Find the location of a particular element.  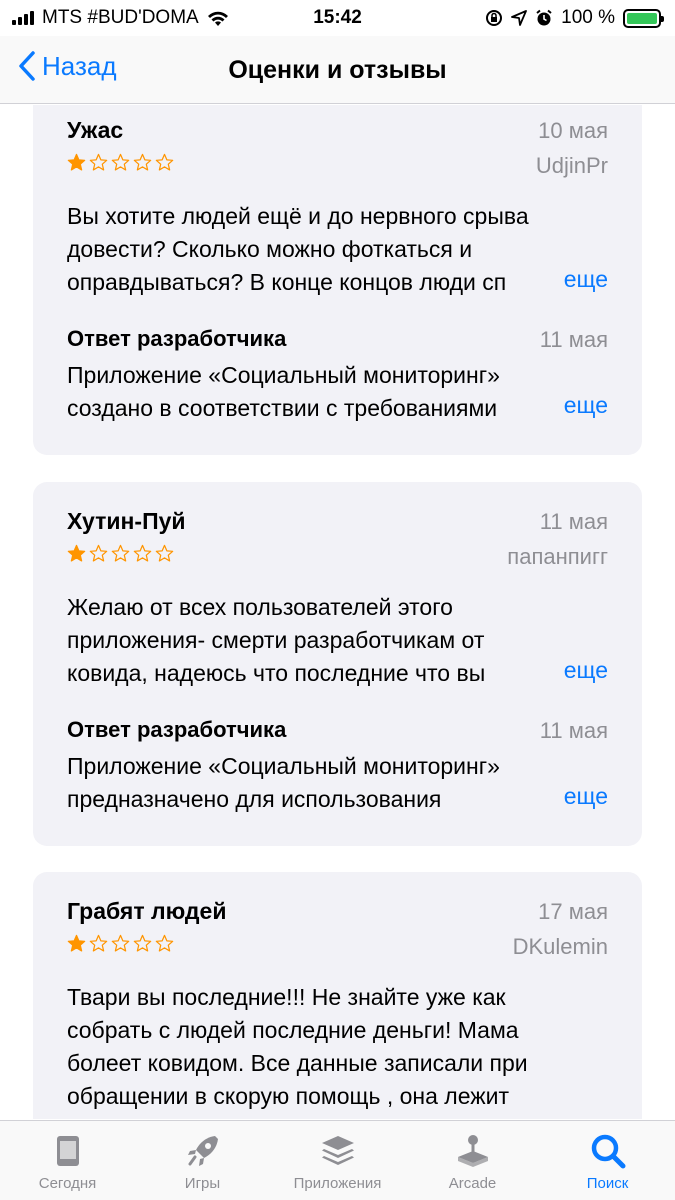

review-author: DKulemin is located at coordinates (560, 946).